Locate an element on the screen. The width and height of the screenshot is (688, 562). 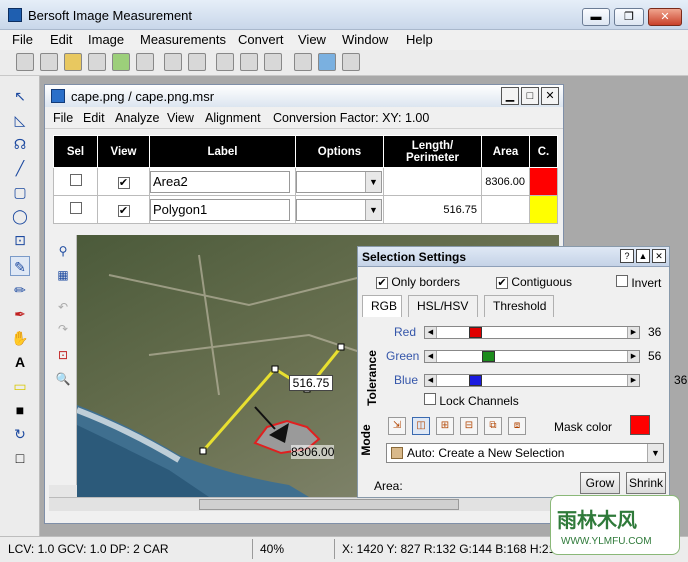
help-icon: ? is located at coordinates (627, 256).